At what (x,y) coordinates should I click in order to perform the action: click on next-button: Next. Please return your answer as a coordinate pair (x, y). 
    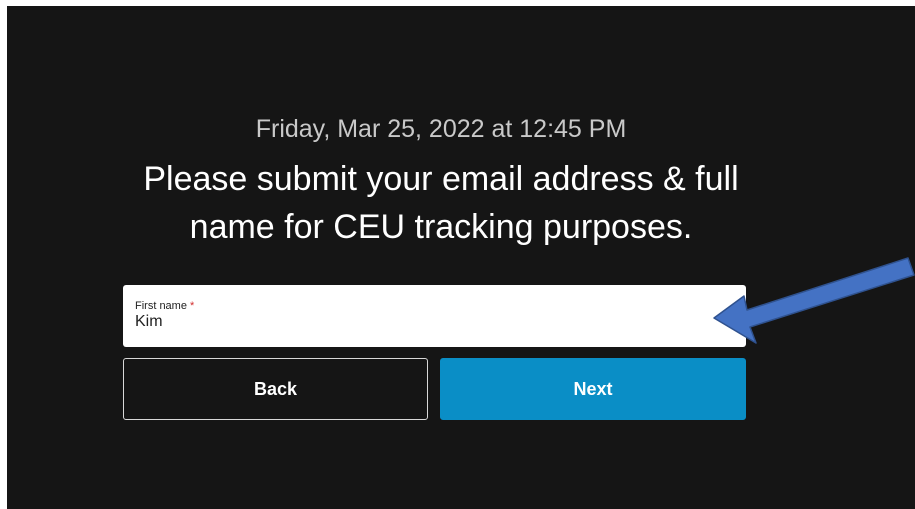
    Looking at the image, I should click on (593, 389).